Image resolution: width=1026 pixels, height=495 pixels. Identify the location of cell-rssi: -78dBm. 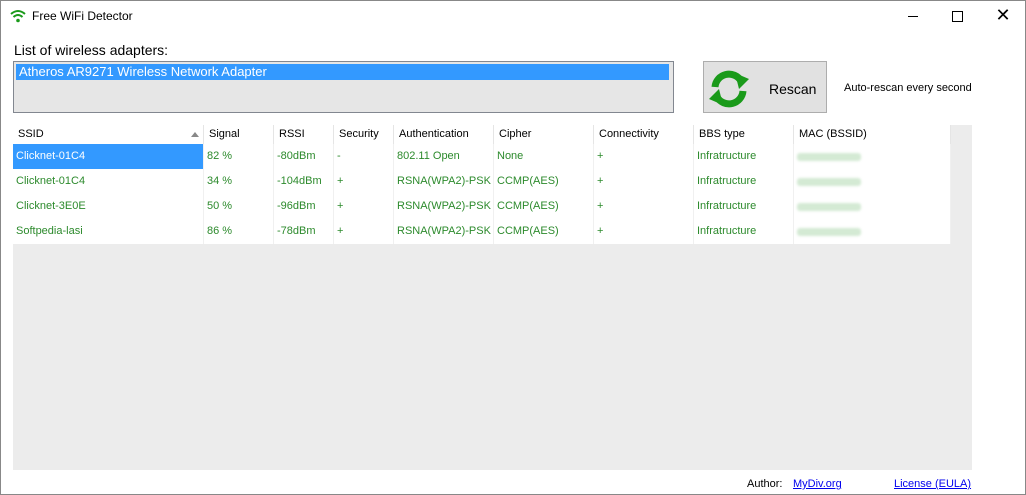
(304, 231).